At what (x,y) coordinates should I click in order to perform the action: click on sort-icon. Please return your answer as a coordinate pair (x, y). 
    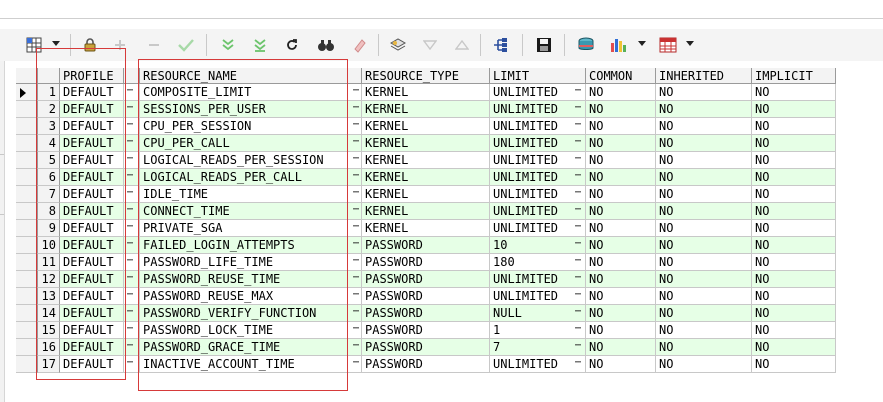
    Looking at the image, I should click on (462, 45).